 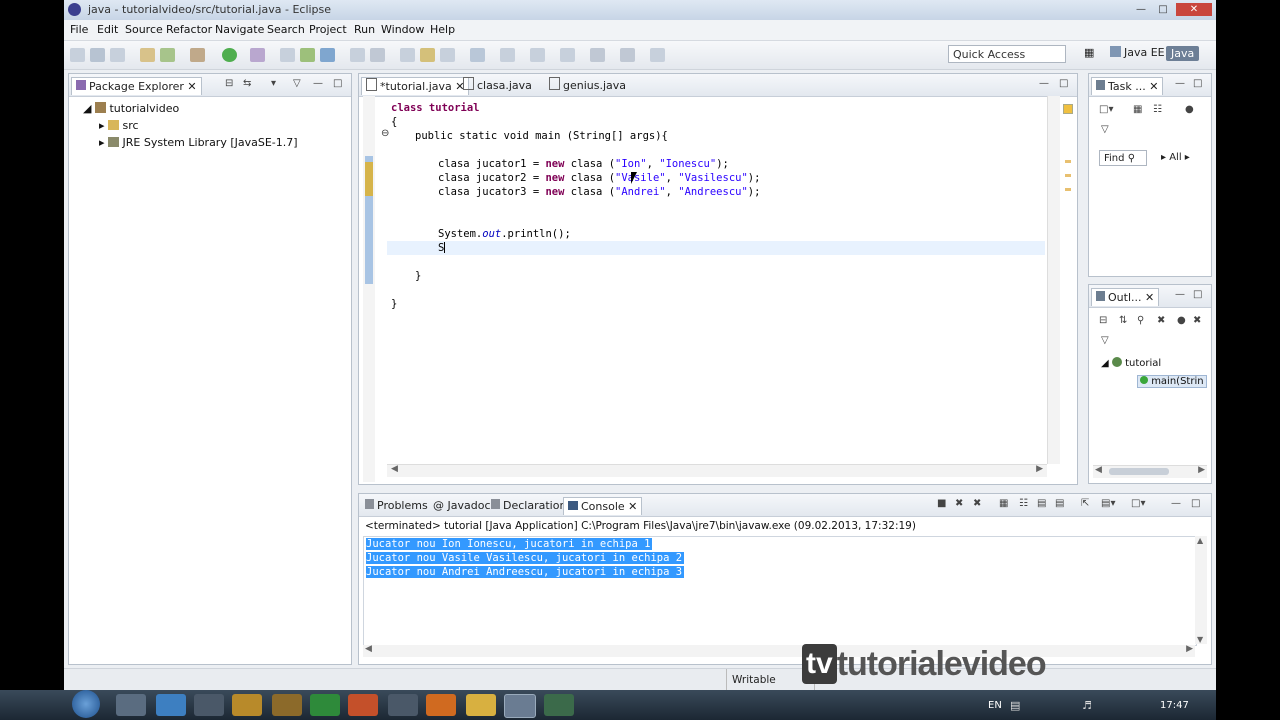 What do you see at coordinates (995, 705) in the screenshot?
I see `tray-language: EN` at bounding box center [995, 705].